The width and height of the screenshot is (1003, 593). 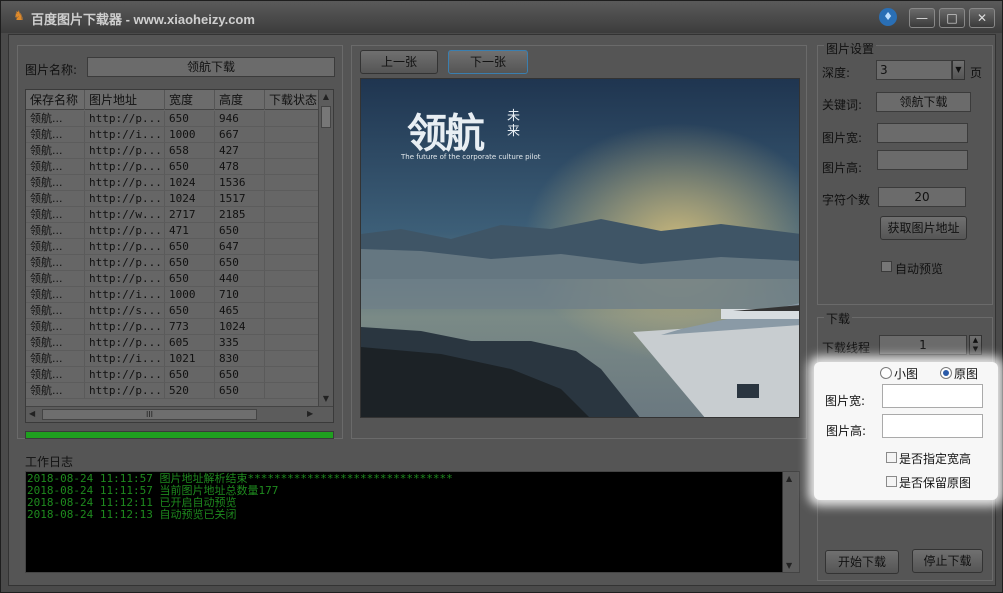 I want to click on vertical-scrollbar: ▲ ▼, so click(x=325, y=248).